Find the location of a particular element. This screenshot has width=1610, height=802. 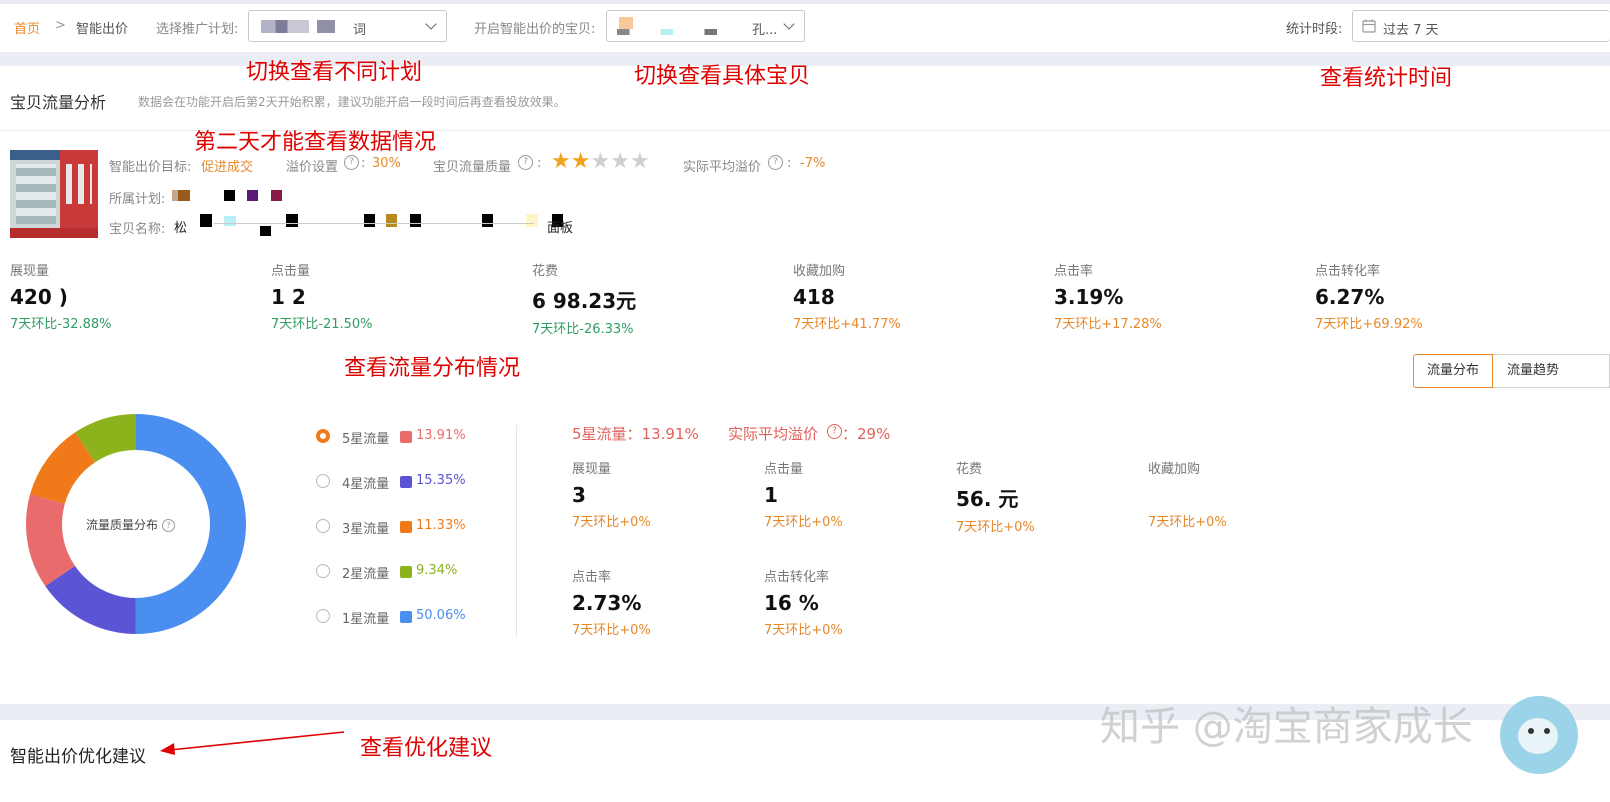

metric-change: 7天环比+41.77% is located at coordinates (847, 324).